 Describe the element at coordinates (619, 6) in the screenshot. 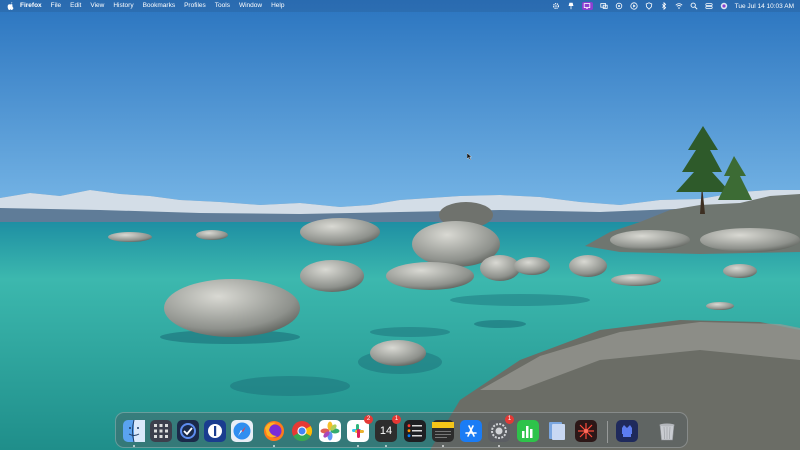

I see `eye-icon` at that location.